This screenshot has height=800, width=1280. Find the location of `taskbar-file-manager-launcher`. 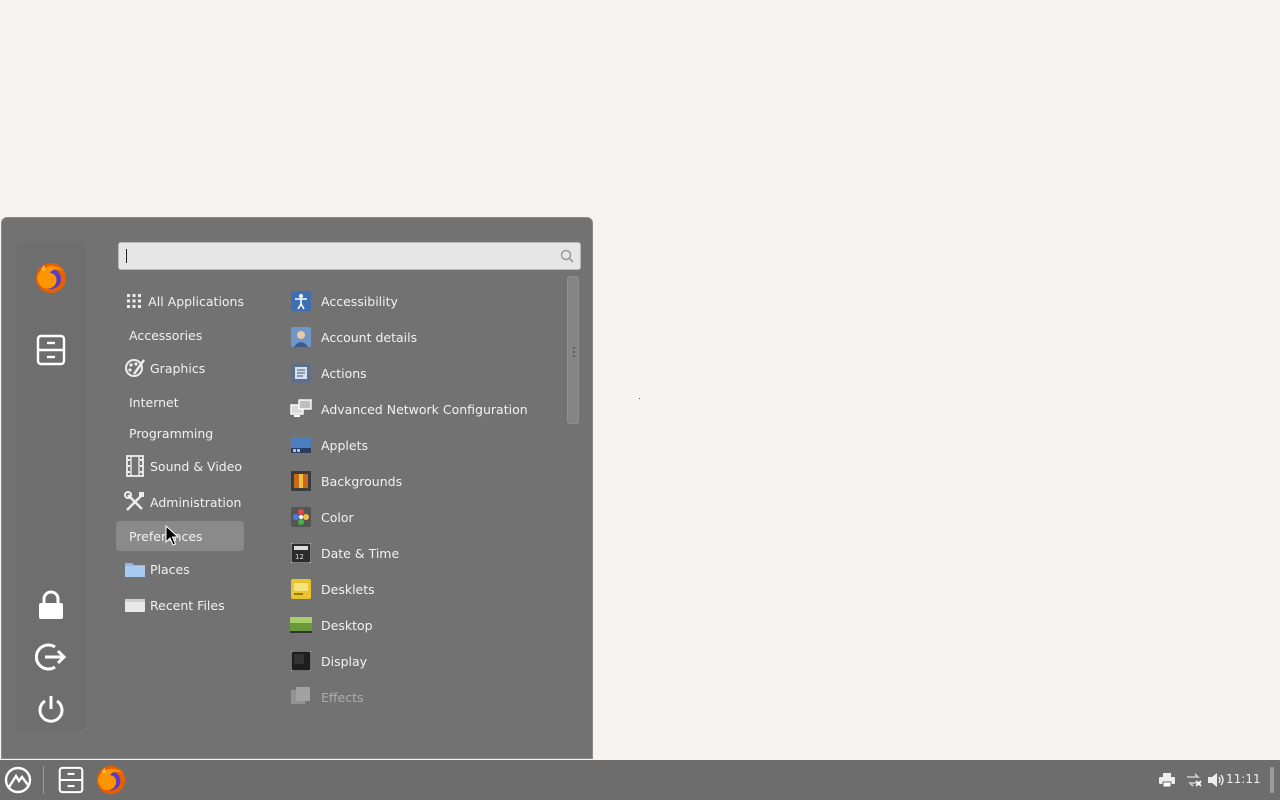

taskbar-file-manager-launcher is located at coordinates (71, 780).